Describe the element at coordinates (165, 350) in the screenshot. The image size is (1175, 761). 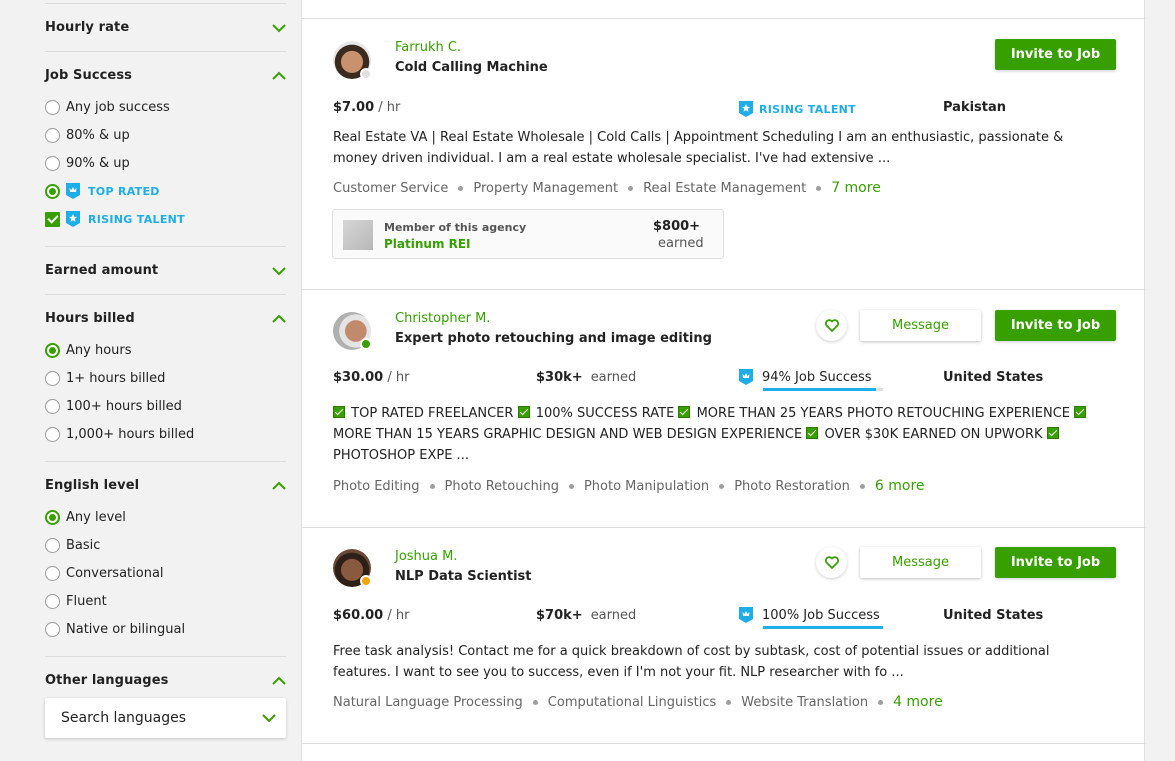
I see `hours-option-any: Any hours` at that location.